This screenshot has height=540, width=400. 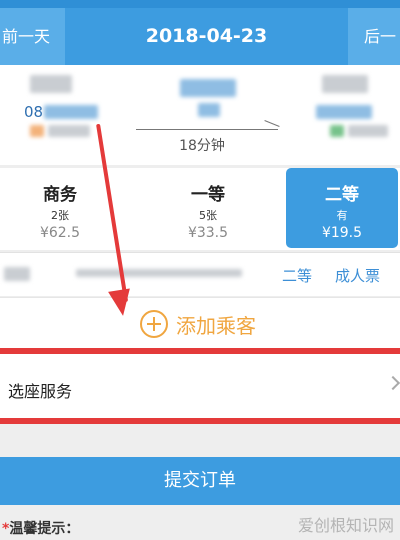 What do you see at coordinates (345, 84) in the screenshot?
I see `blurred-arrival-time` at bounding box center [345, 84].